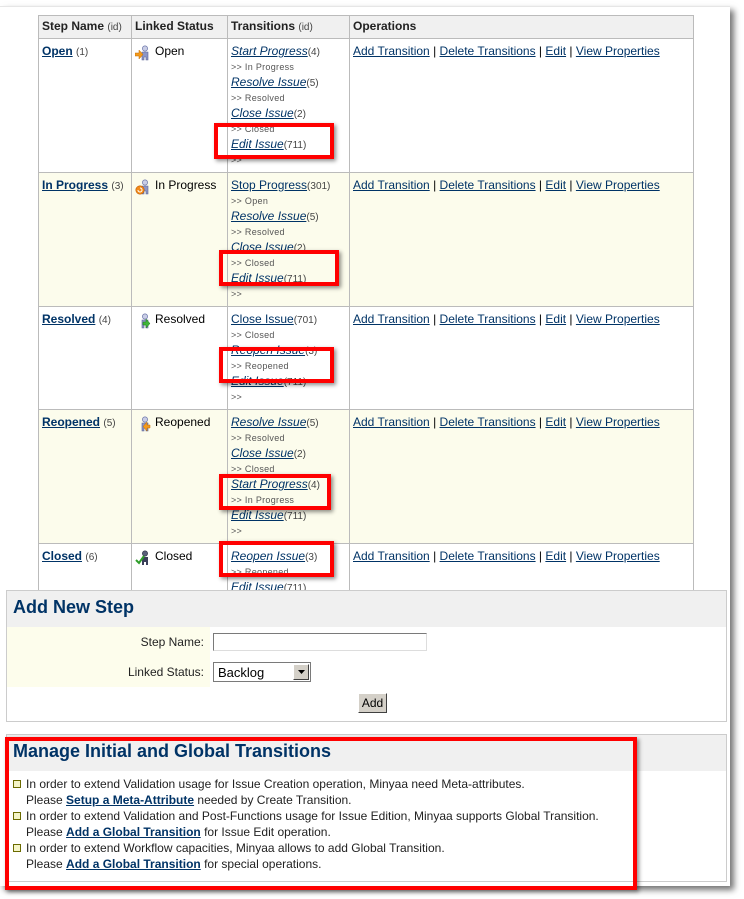 This screenshot has width=744, height=899. Describe the element at coordinates (143, 322) in the screenshot. I see `status-resolved-icon` at that location.